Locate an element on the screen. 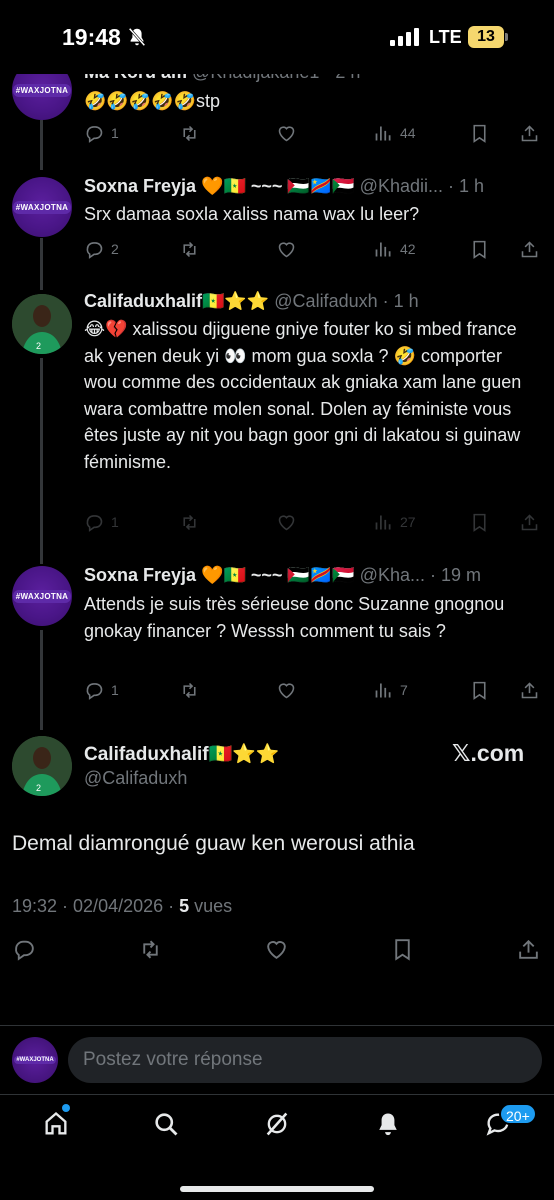 The height and width of the screenshot is (1200, 554). signal-icon is located at coordinates (404, 37).